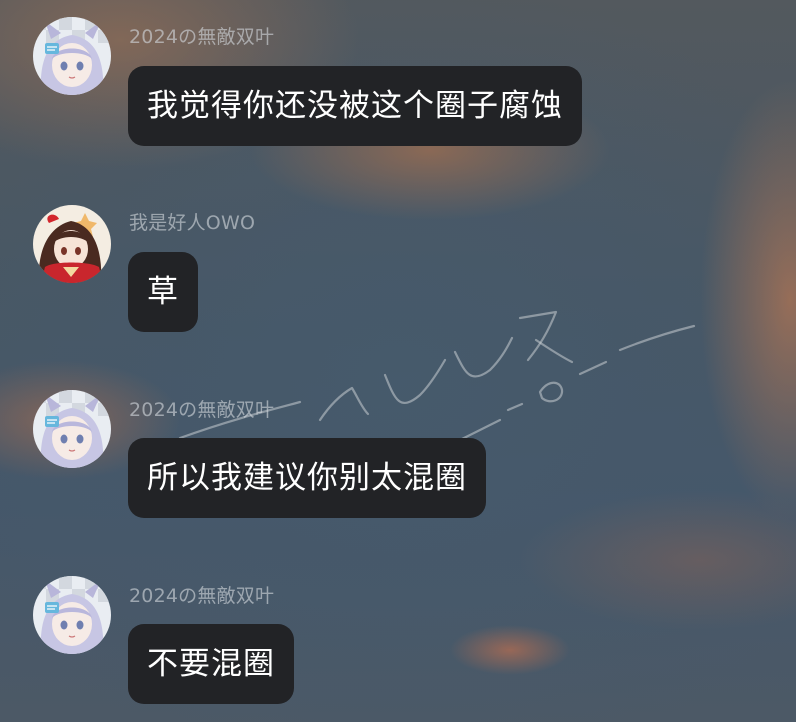 This screenshot has height=722, width=796. I want to click on anime-girl-red-outfit-avatar-icon, so click(72, 244).